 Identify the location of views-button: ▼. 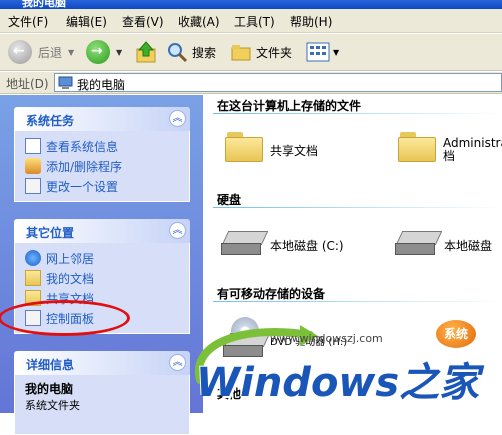
(322, 52).